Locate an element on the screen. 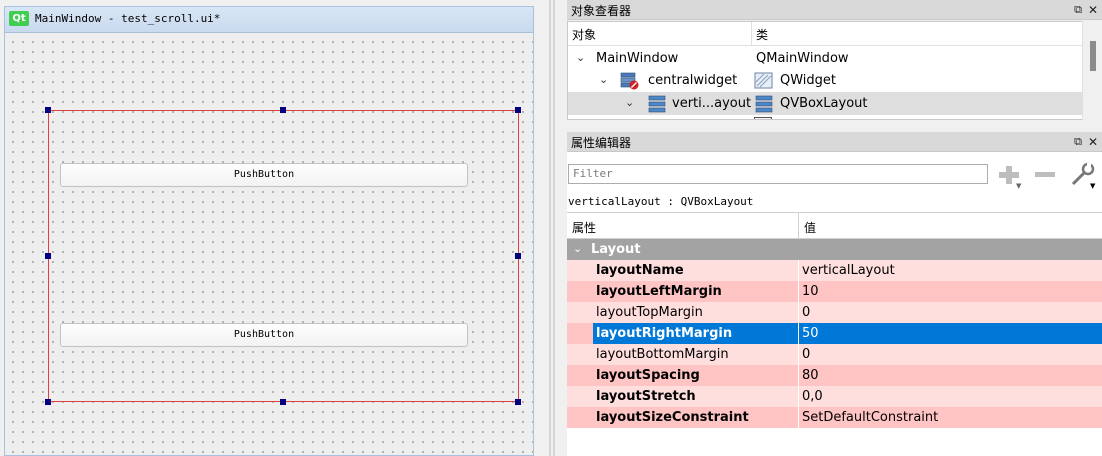  dock-splitter is located at coordinates (553, 228).